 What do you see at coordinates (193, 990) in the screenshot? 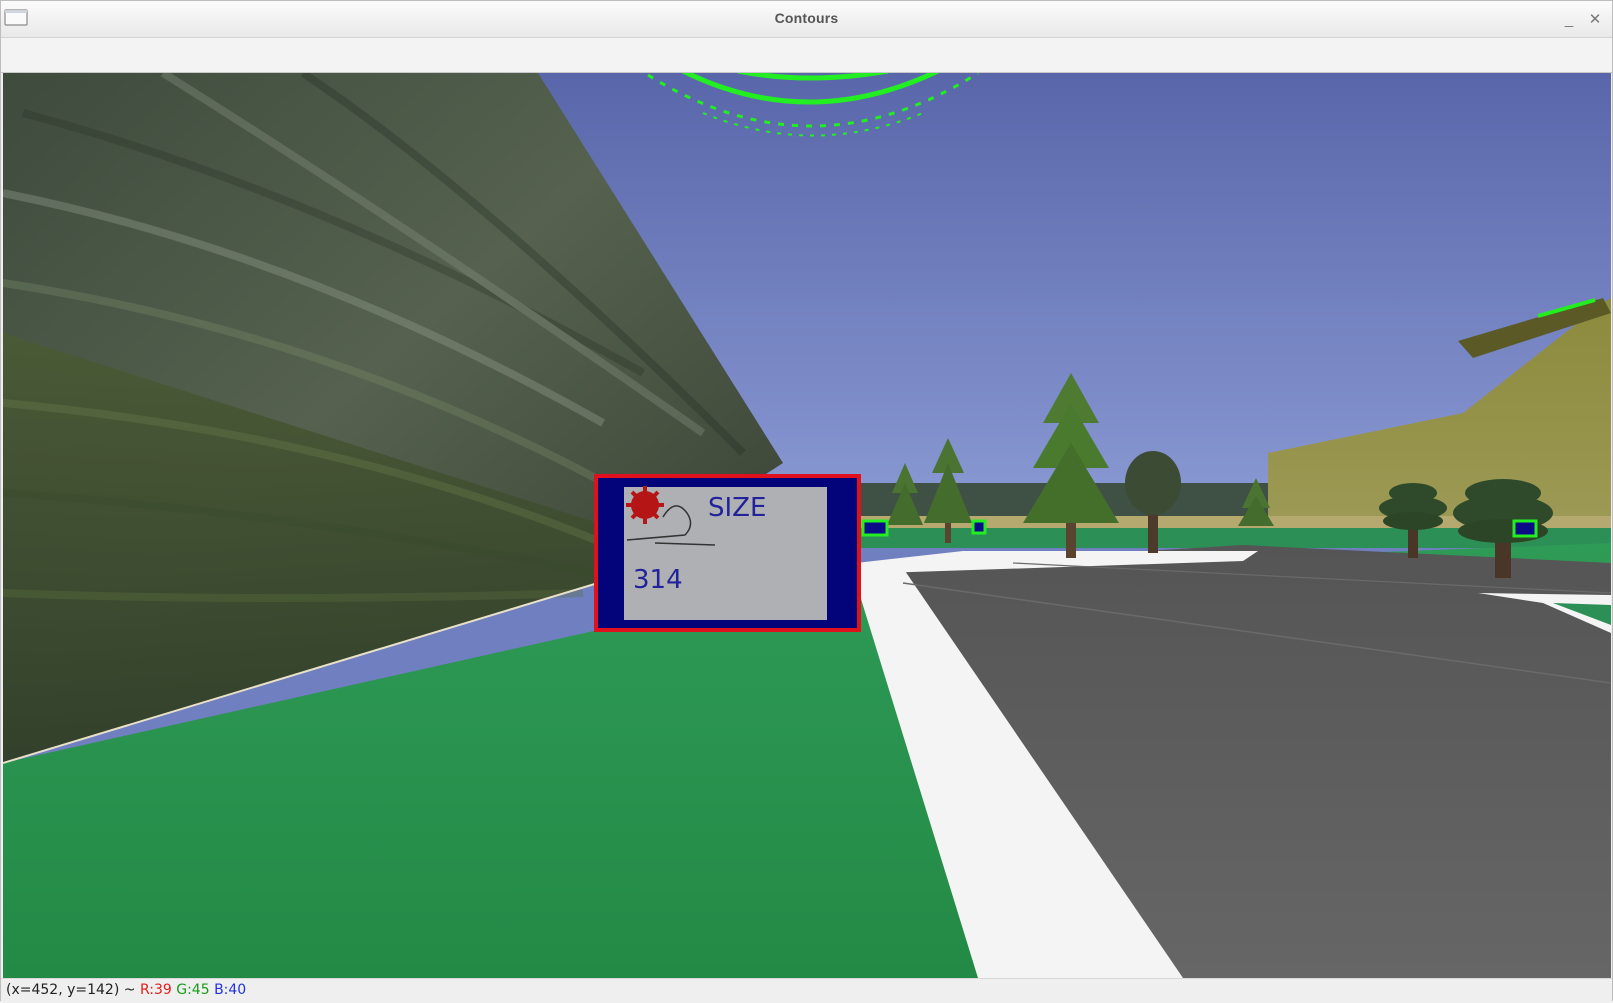
I see `pixel-green-value: G:45` at bounding box center [193, 990].